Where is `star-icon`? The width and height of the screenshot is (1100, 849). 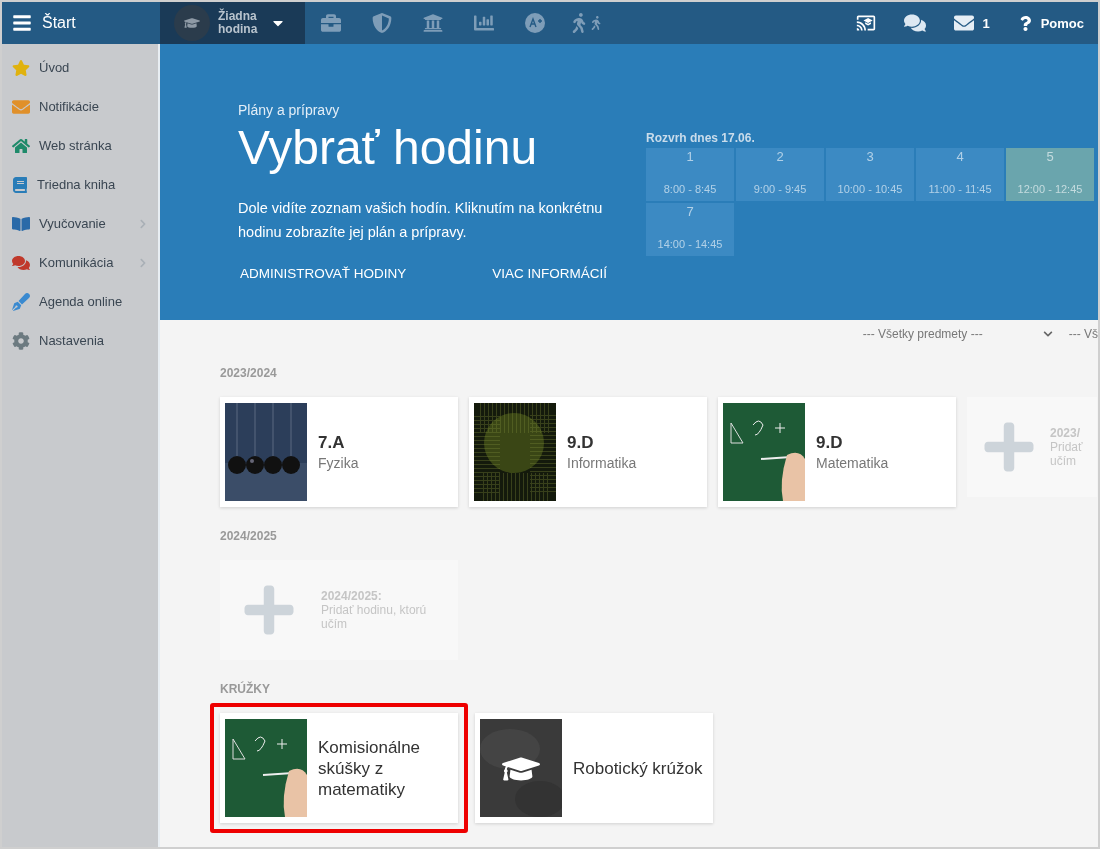
star-icon is located at coordinates (21, 67).